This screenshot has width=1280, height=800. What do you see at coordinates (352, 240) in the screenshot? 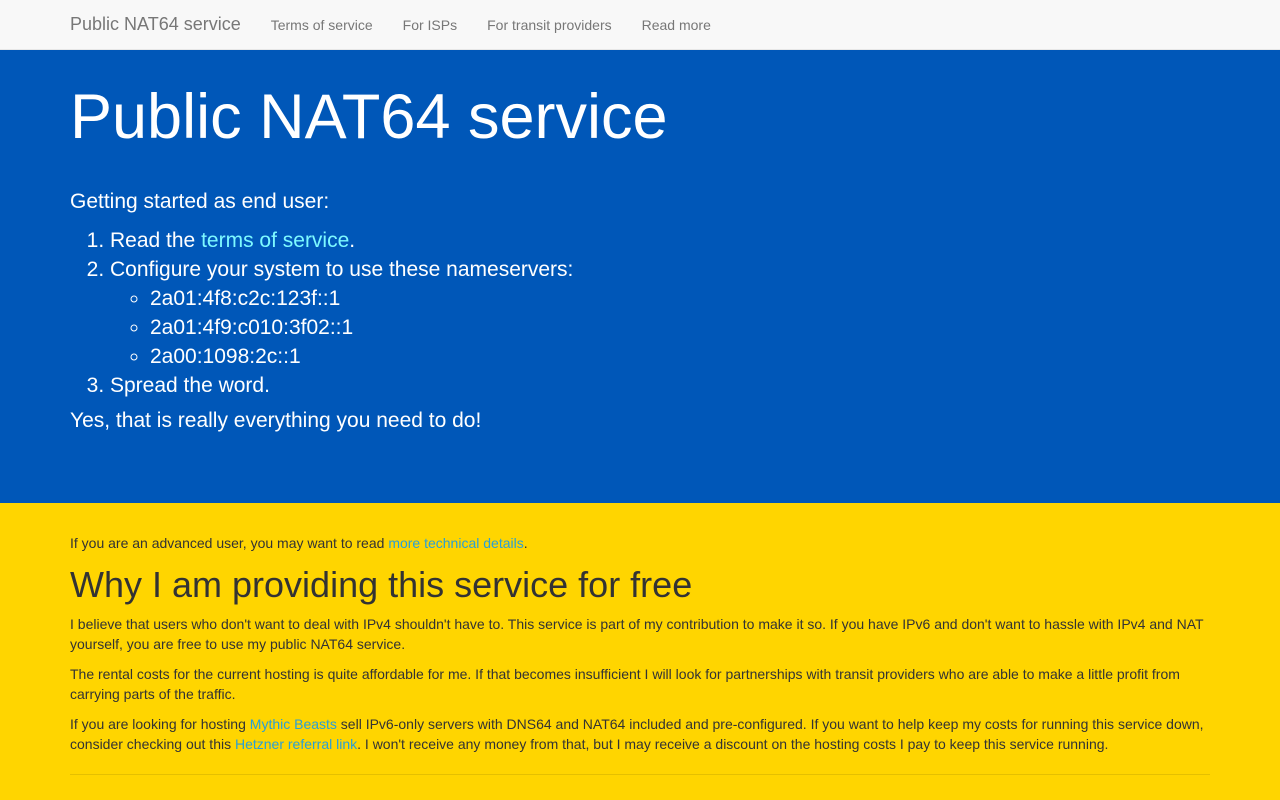
I see `step-1-suffix: .` at bounding box center [352, 240].